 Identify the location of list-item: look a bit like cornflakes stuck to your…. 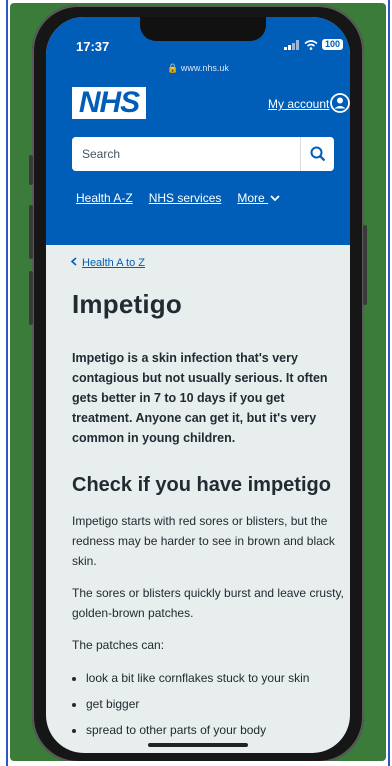
(214, 678).